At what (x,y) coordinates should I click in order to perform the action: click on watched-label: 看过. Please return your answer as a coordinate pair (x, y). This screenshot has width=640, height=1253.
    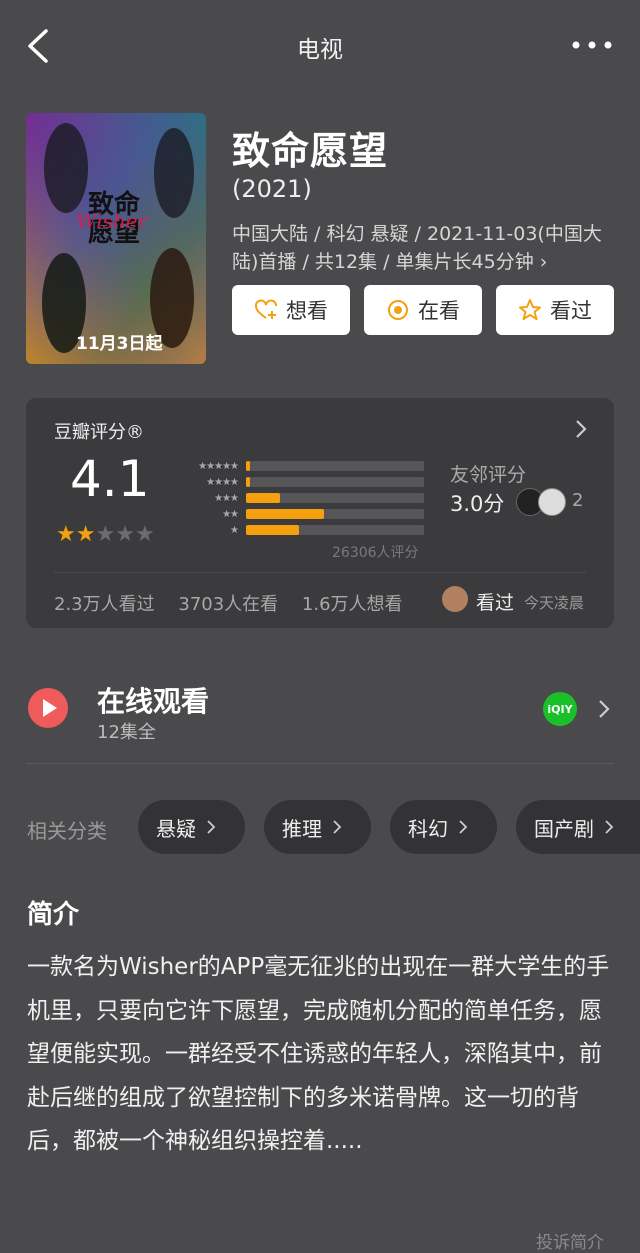
    Looking at the image, I should click on (571, 311).